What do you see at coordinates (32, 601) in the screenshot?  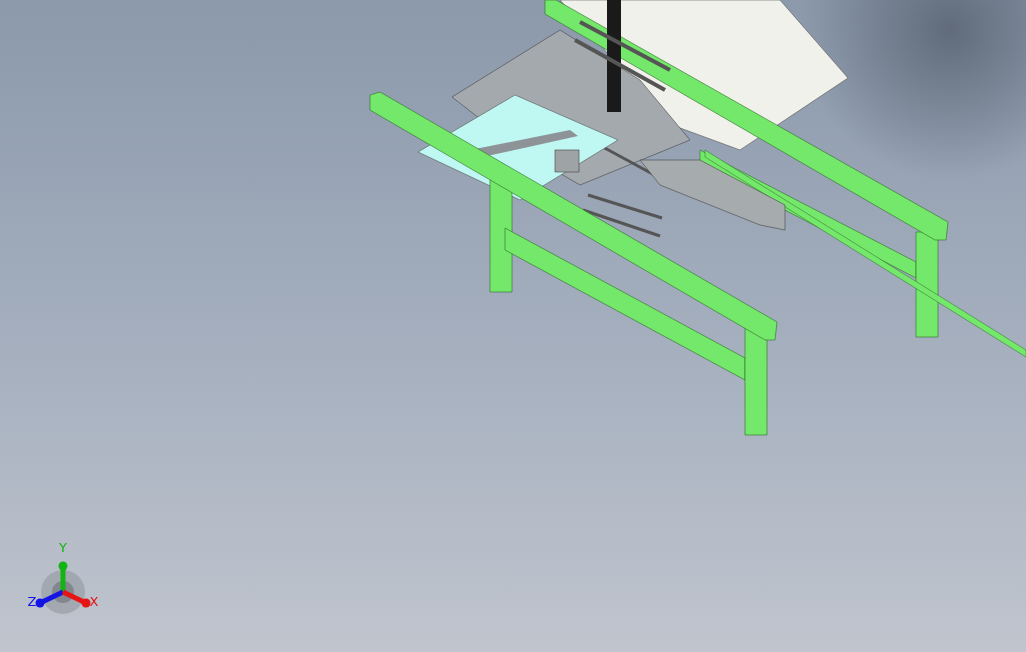 I see `axis-label: Z` at bounding box center [32, 601].